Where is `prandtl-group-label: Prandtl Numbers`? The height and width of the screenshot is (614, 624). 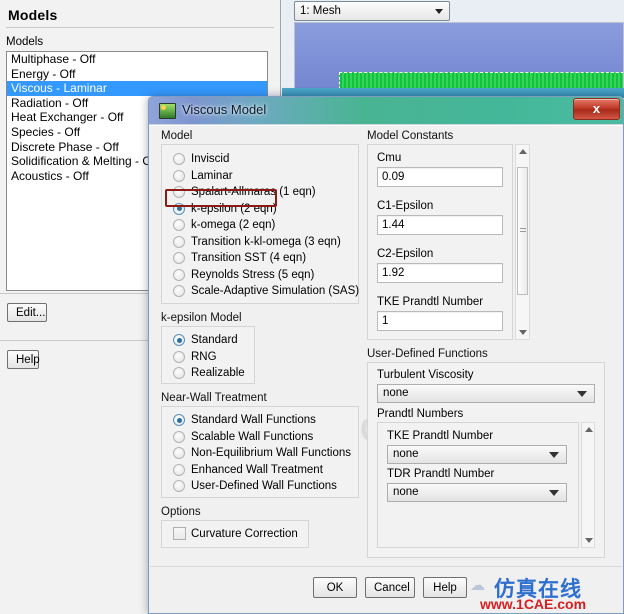
prandtl-group-label: Prandtl Numbers is located at coordinates (420, 414).